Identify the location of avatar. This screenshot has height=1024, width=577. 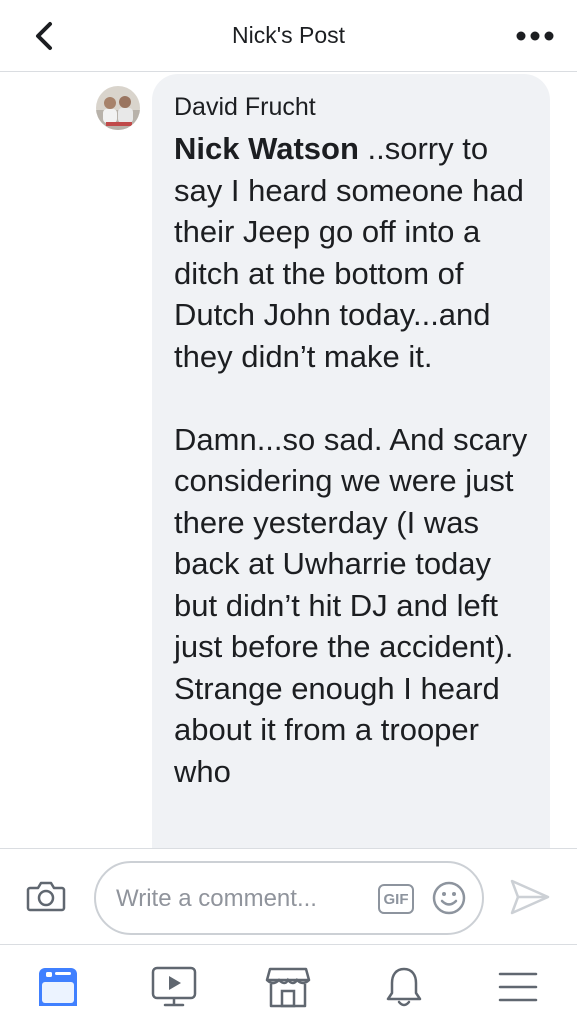
(118, 108).